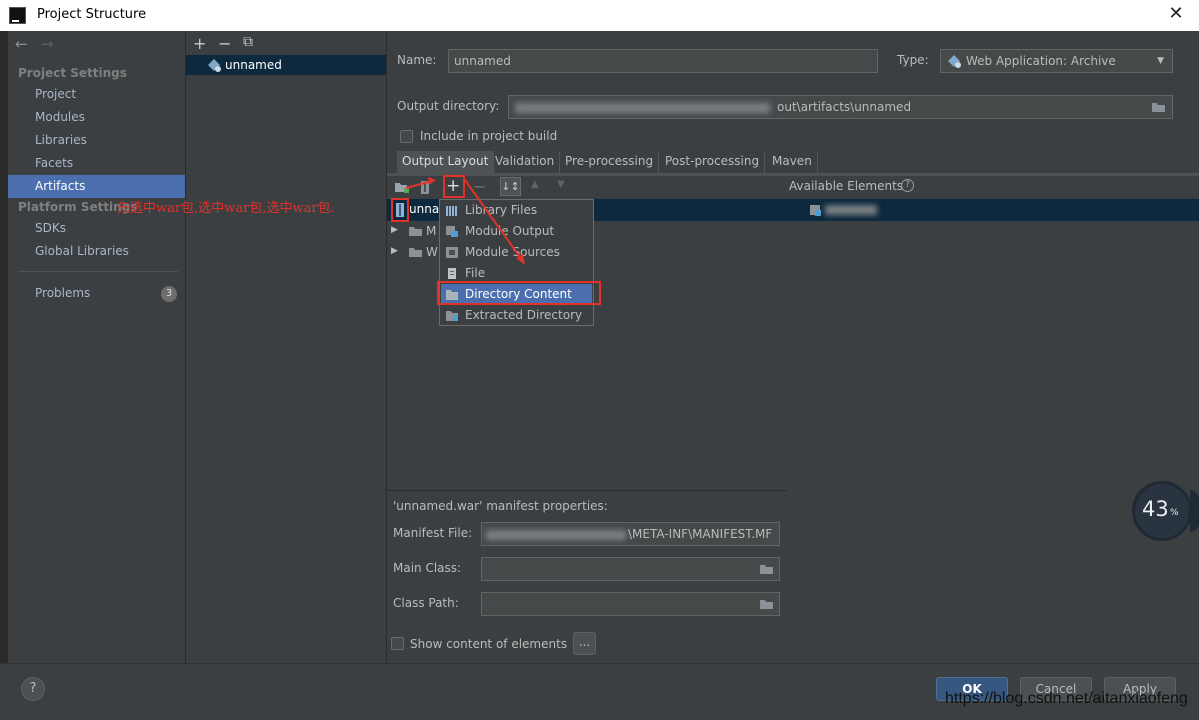 The height and width of the screenshot is (720, 1199). I want to click on sidebar-item-modules: Modules, so click(96, 117).